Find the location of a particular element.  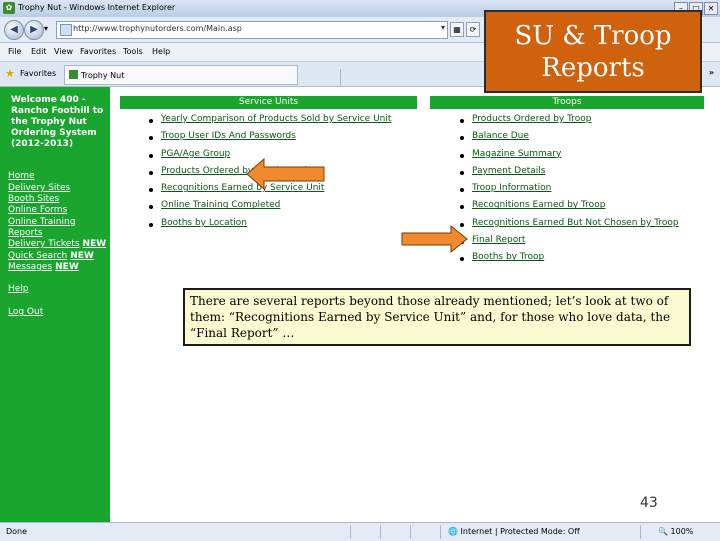

sidebar-item-label: Reports is located at coordinates (25, 233).